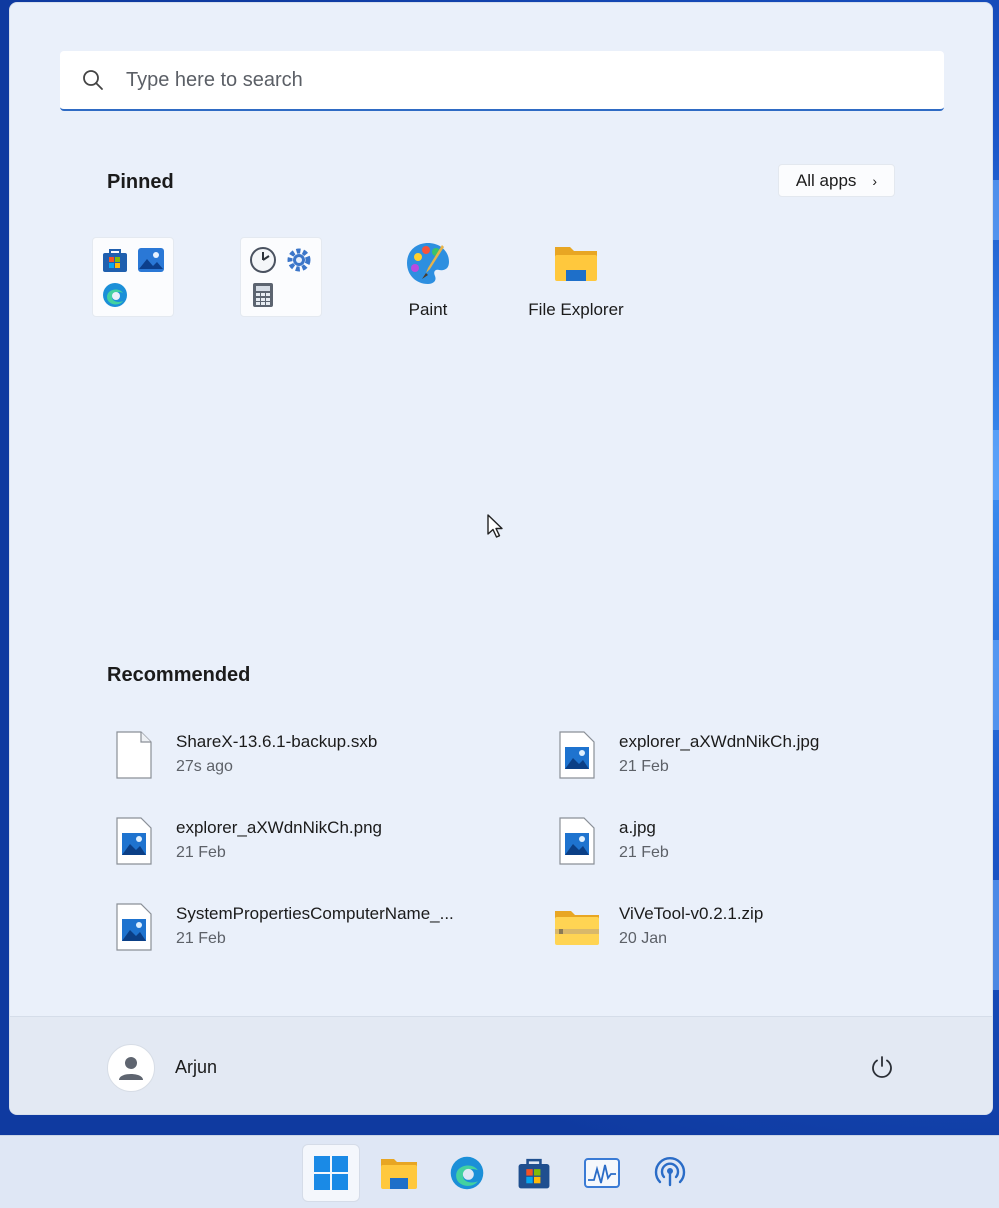 The height and width of the screenshot is (1208, 999). Describe the element at coordinates (495, 528) in the screenshot. I see `mouse-pointer-icon` at that location.